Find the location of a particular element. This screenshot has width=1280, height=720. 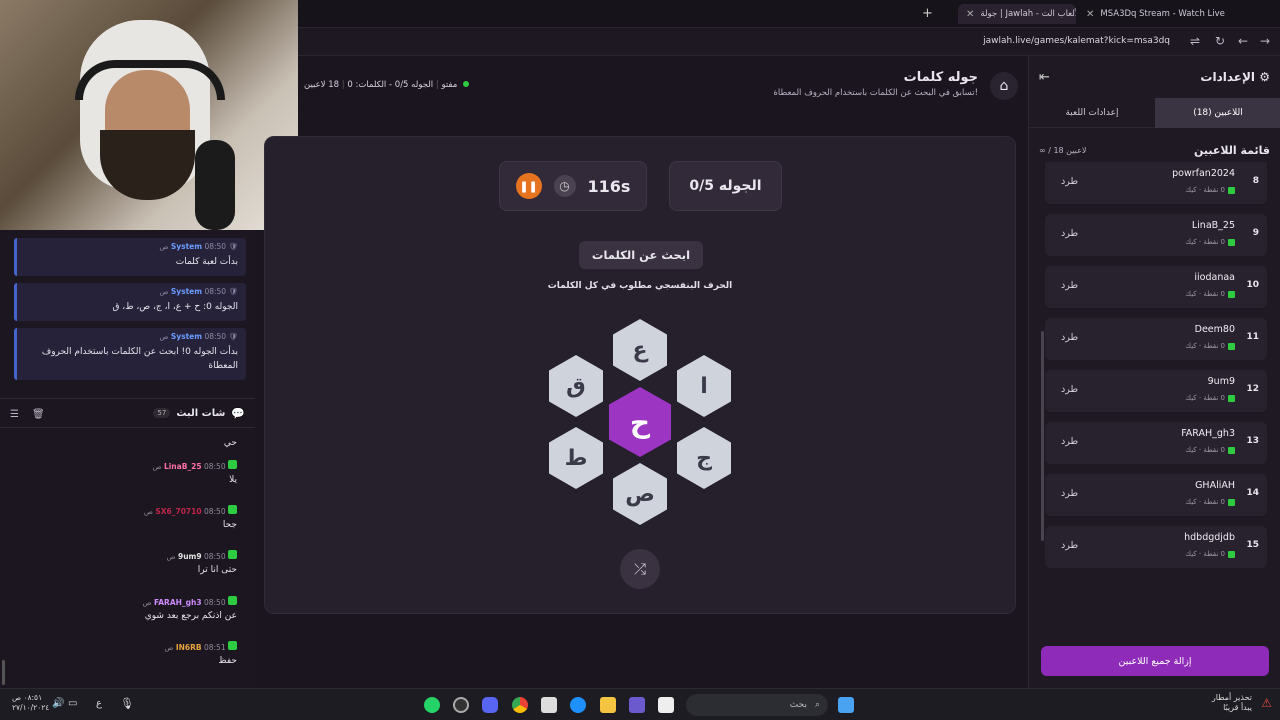

tab-game-settings: إعدادات اللعبة is located at coordinates (1092, 113).